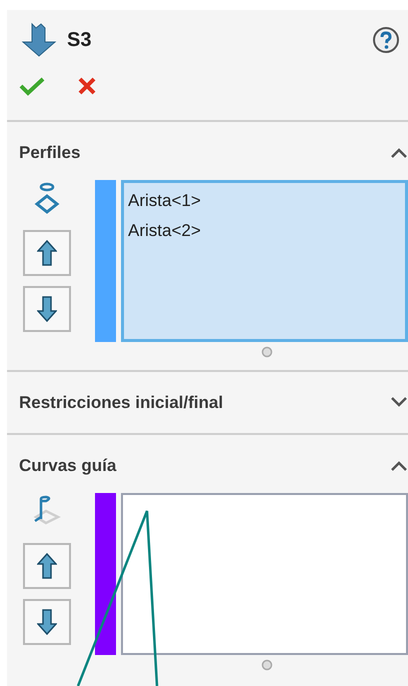  Describe the element at coordinates (386, 40) in the screenshot. I see `help-icon` at that location.